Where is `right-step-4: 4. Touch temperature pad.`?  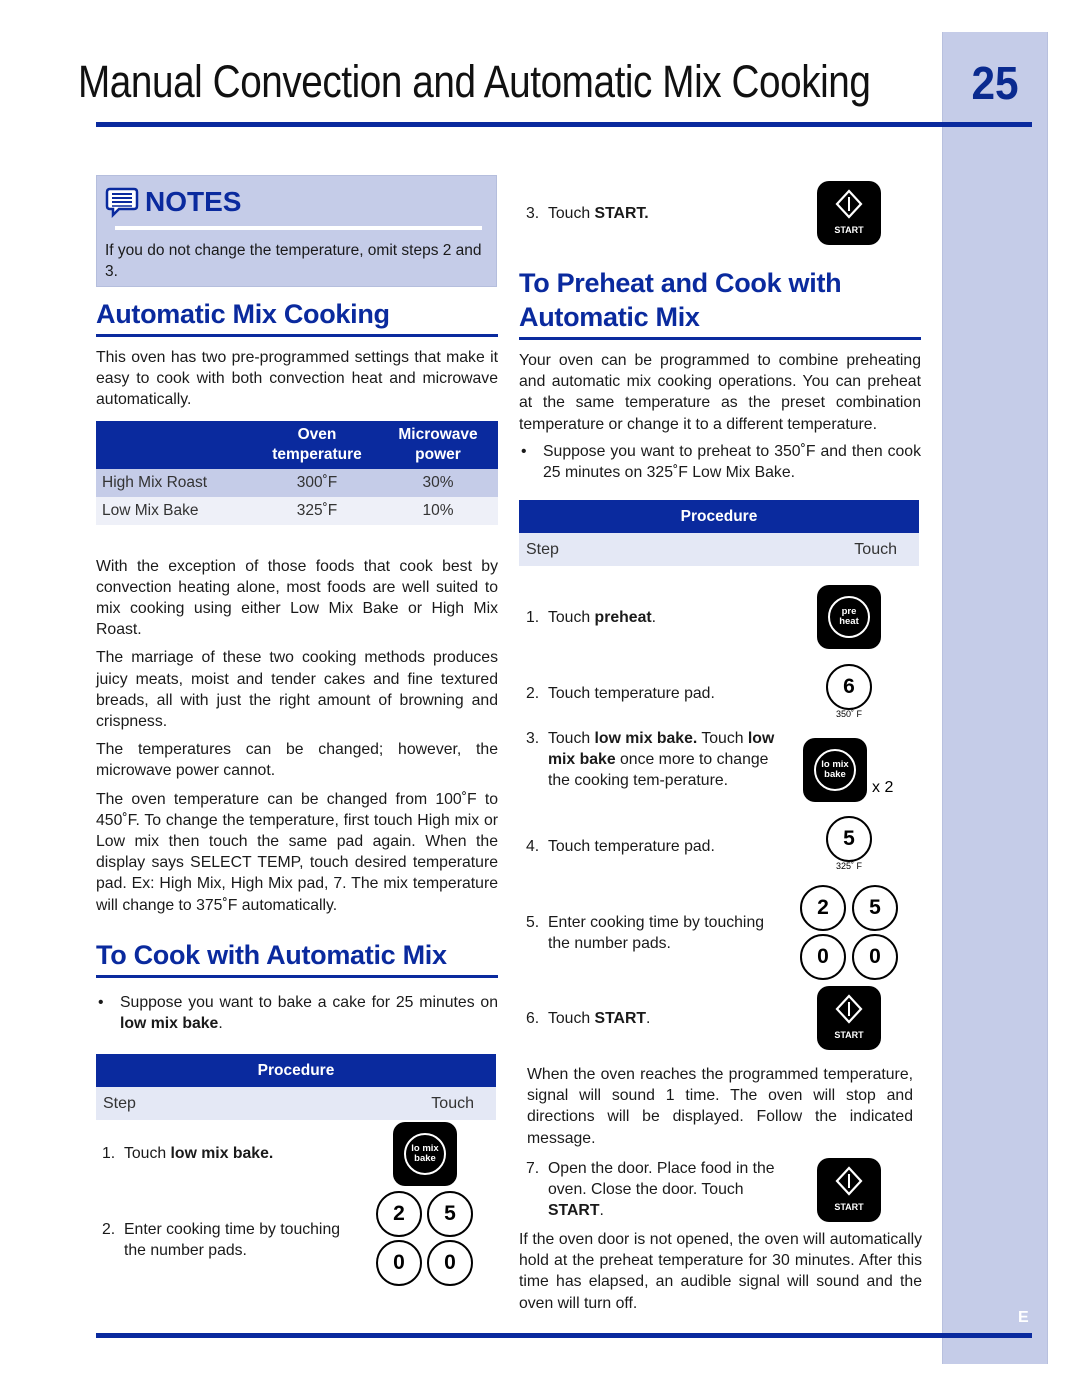
right-step-4: 4. Touch temperature pad. is located at coordinates (620, 846).